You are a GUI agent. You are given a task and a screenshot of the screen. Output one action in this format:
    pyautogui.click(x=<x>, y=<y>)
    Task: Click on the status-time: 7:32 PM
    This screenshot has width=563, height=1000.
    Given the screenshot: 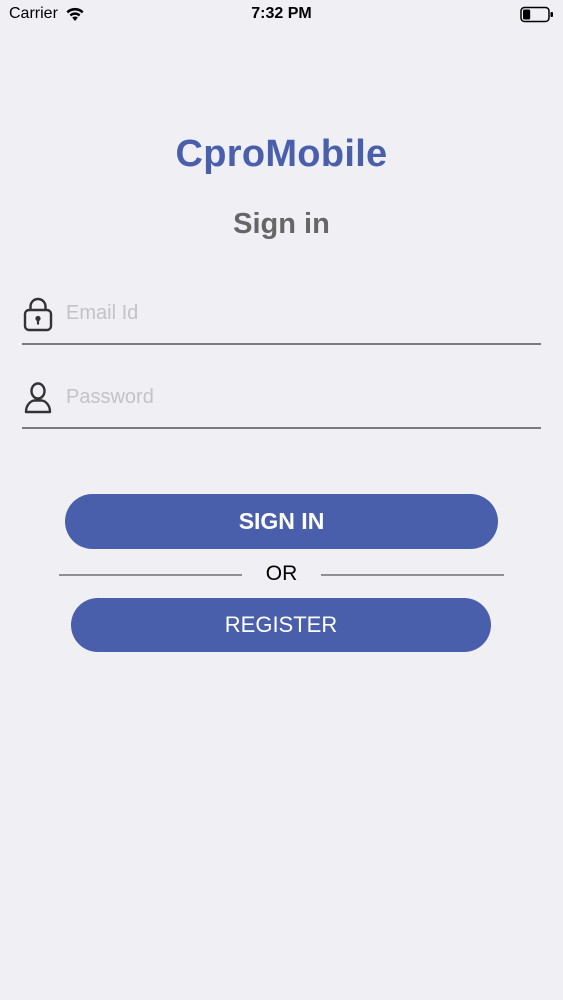 What is the action you would take?
    pyautogui.click(x=281, y=13)
    